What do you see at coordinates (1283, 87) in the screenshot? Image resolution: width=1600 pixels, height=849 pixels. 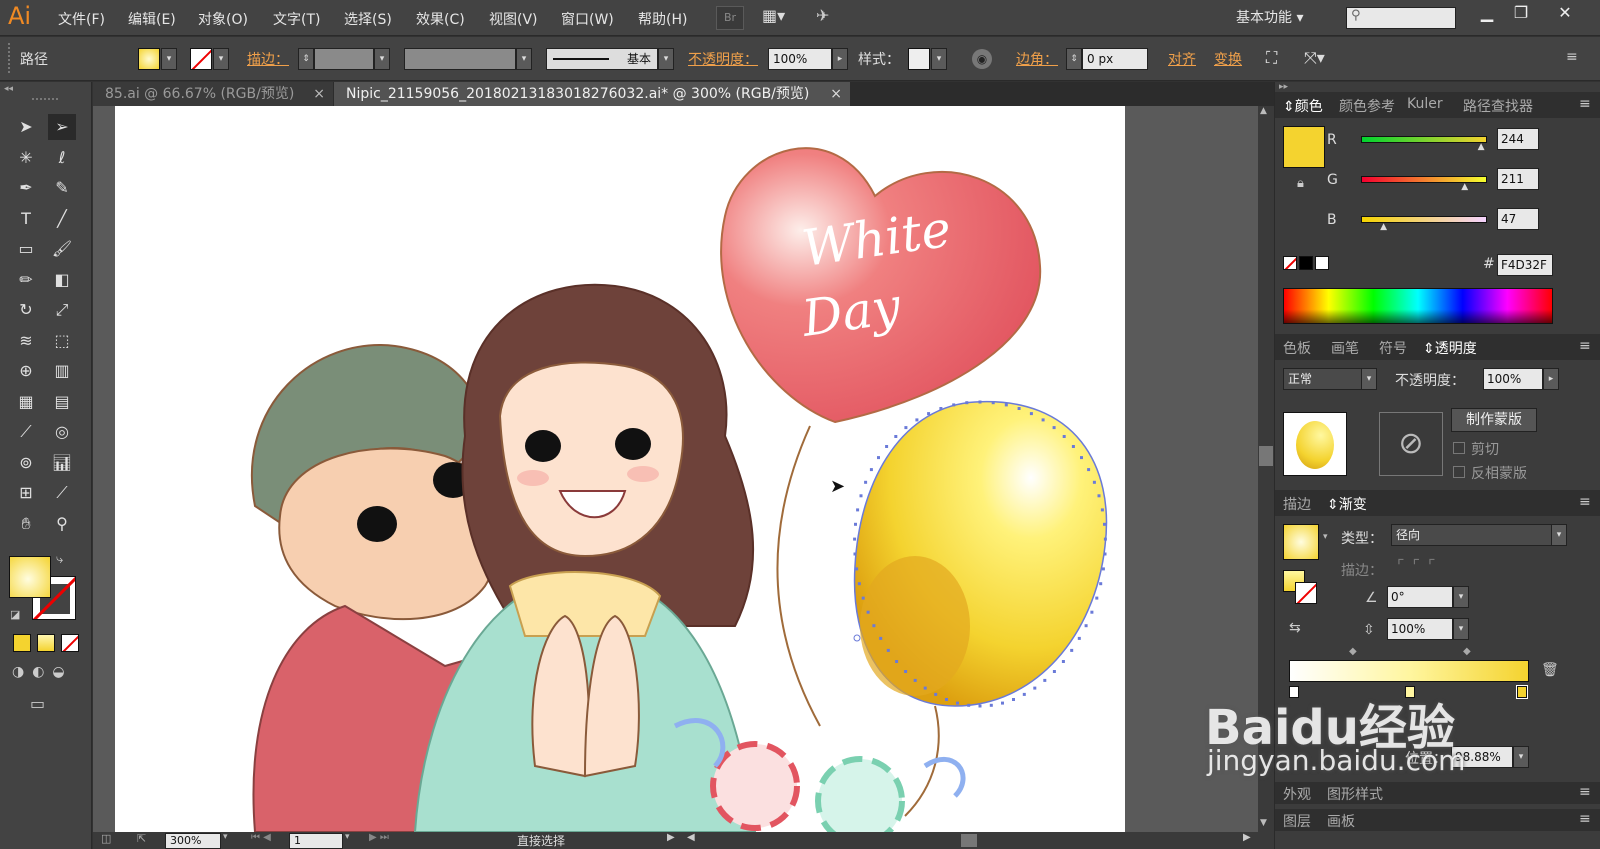 I see `expand-panels-icon: ▸▸` at bounding box center [1283, 87].